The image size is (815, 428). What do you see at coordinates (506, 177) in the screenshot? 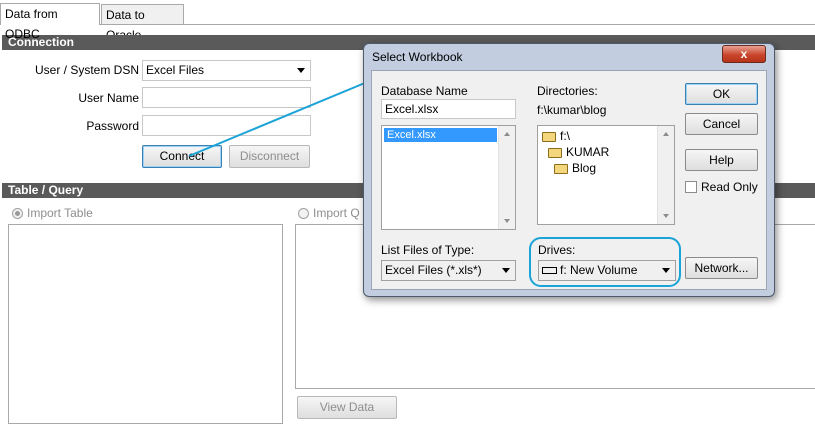
I see `file-list-scrollbar` at bounding box center [506, 177].